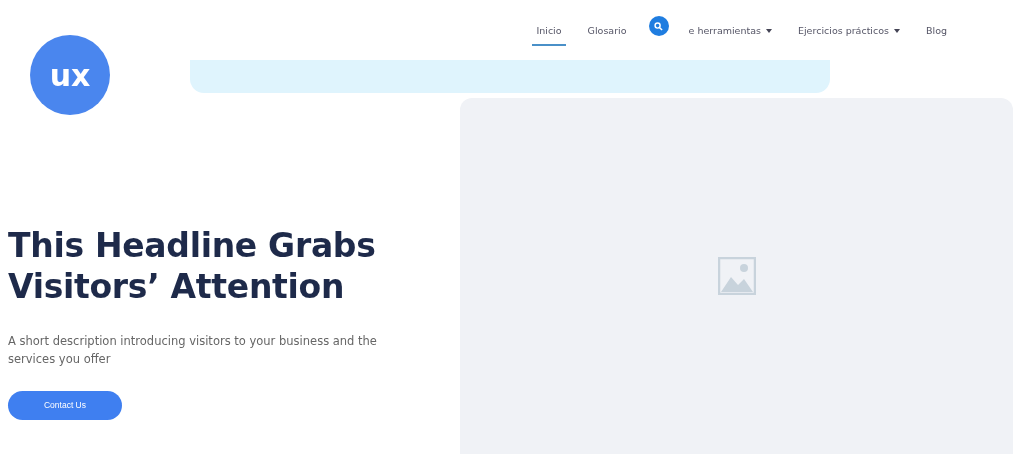  What do you see at coordinates (192, 267) in the screenshot?
I see `headline: This Headline Grabs Visitors’ Attention` at bounding box center [192, 267].